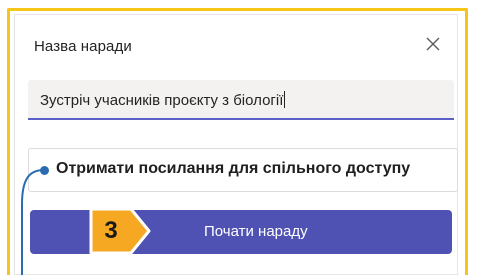 This screenshot has height=275, width=480. What do you see at coordinates (83, 46) in the screenshot?
I see `dialog-title: Назва наради` at bounding box center [83, 46].